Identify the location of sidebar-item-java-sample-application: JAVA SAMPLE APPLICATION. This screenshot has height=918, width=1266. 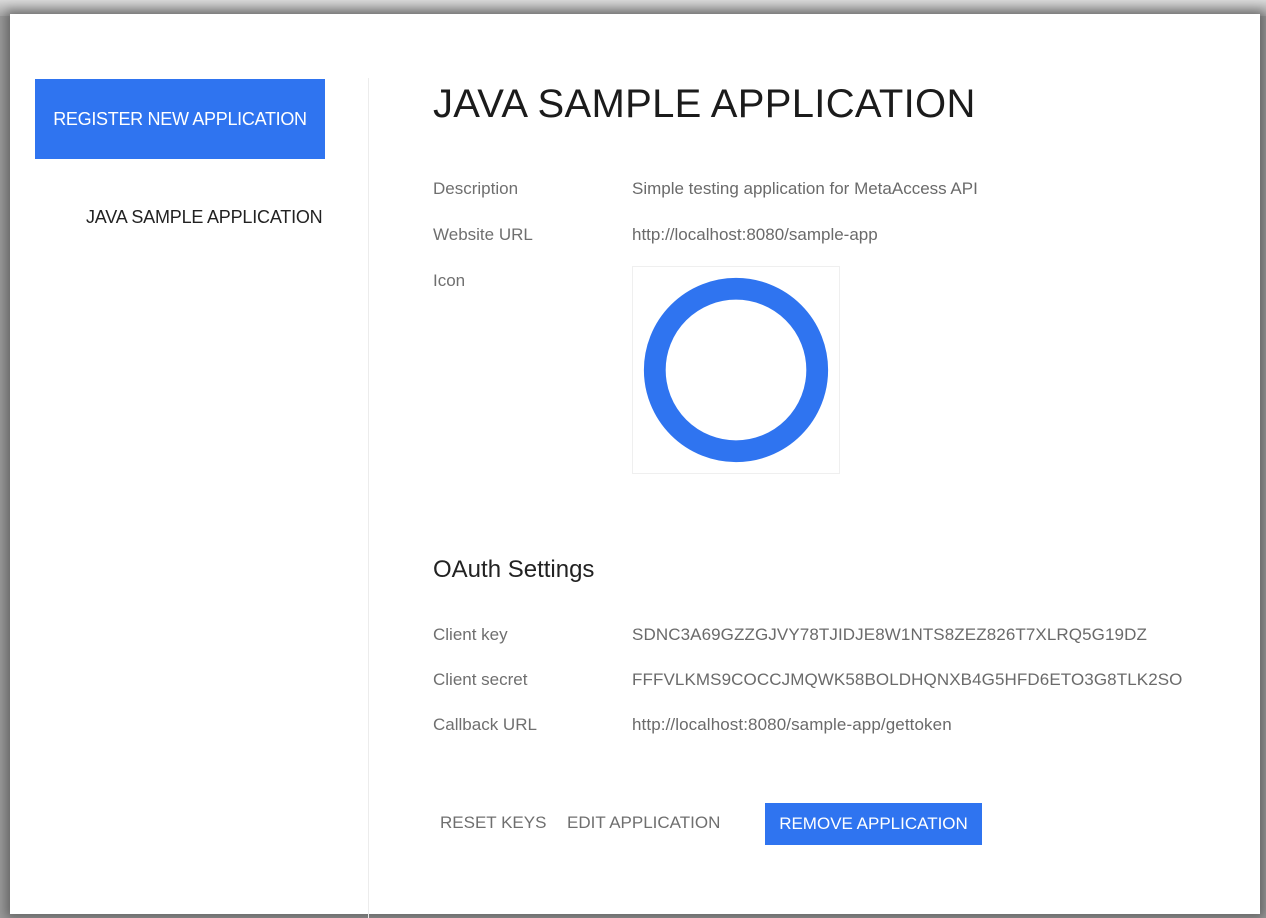
(204, 217).